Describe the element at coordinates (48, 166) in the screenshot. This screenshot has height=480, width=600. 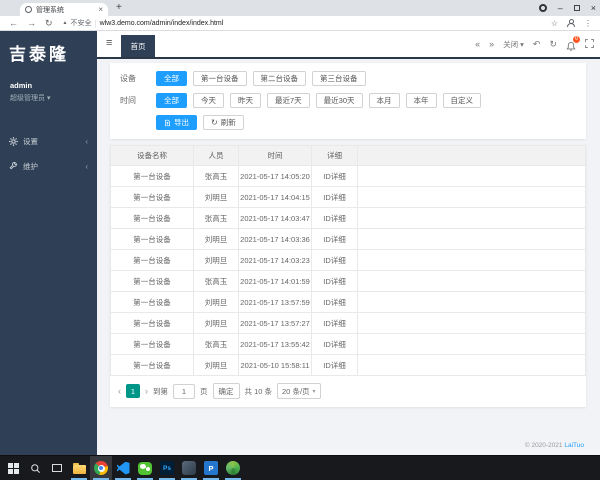
I see `sidebar-item-maintenance: 维护 ‹` at that location.